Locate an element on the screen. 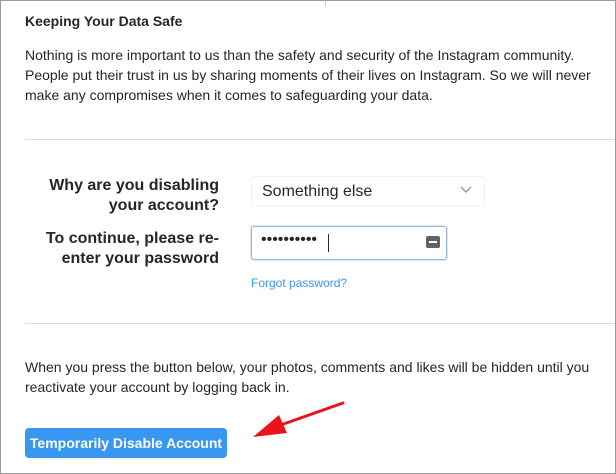  section-title: Keeping Your Data Safe is located at coordinates (104, 21).